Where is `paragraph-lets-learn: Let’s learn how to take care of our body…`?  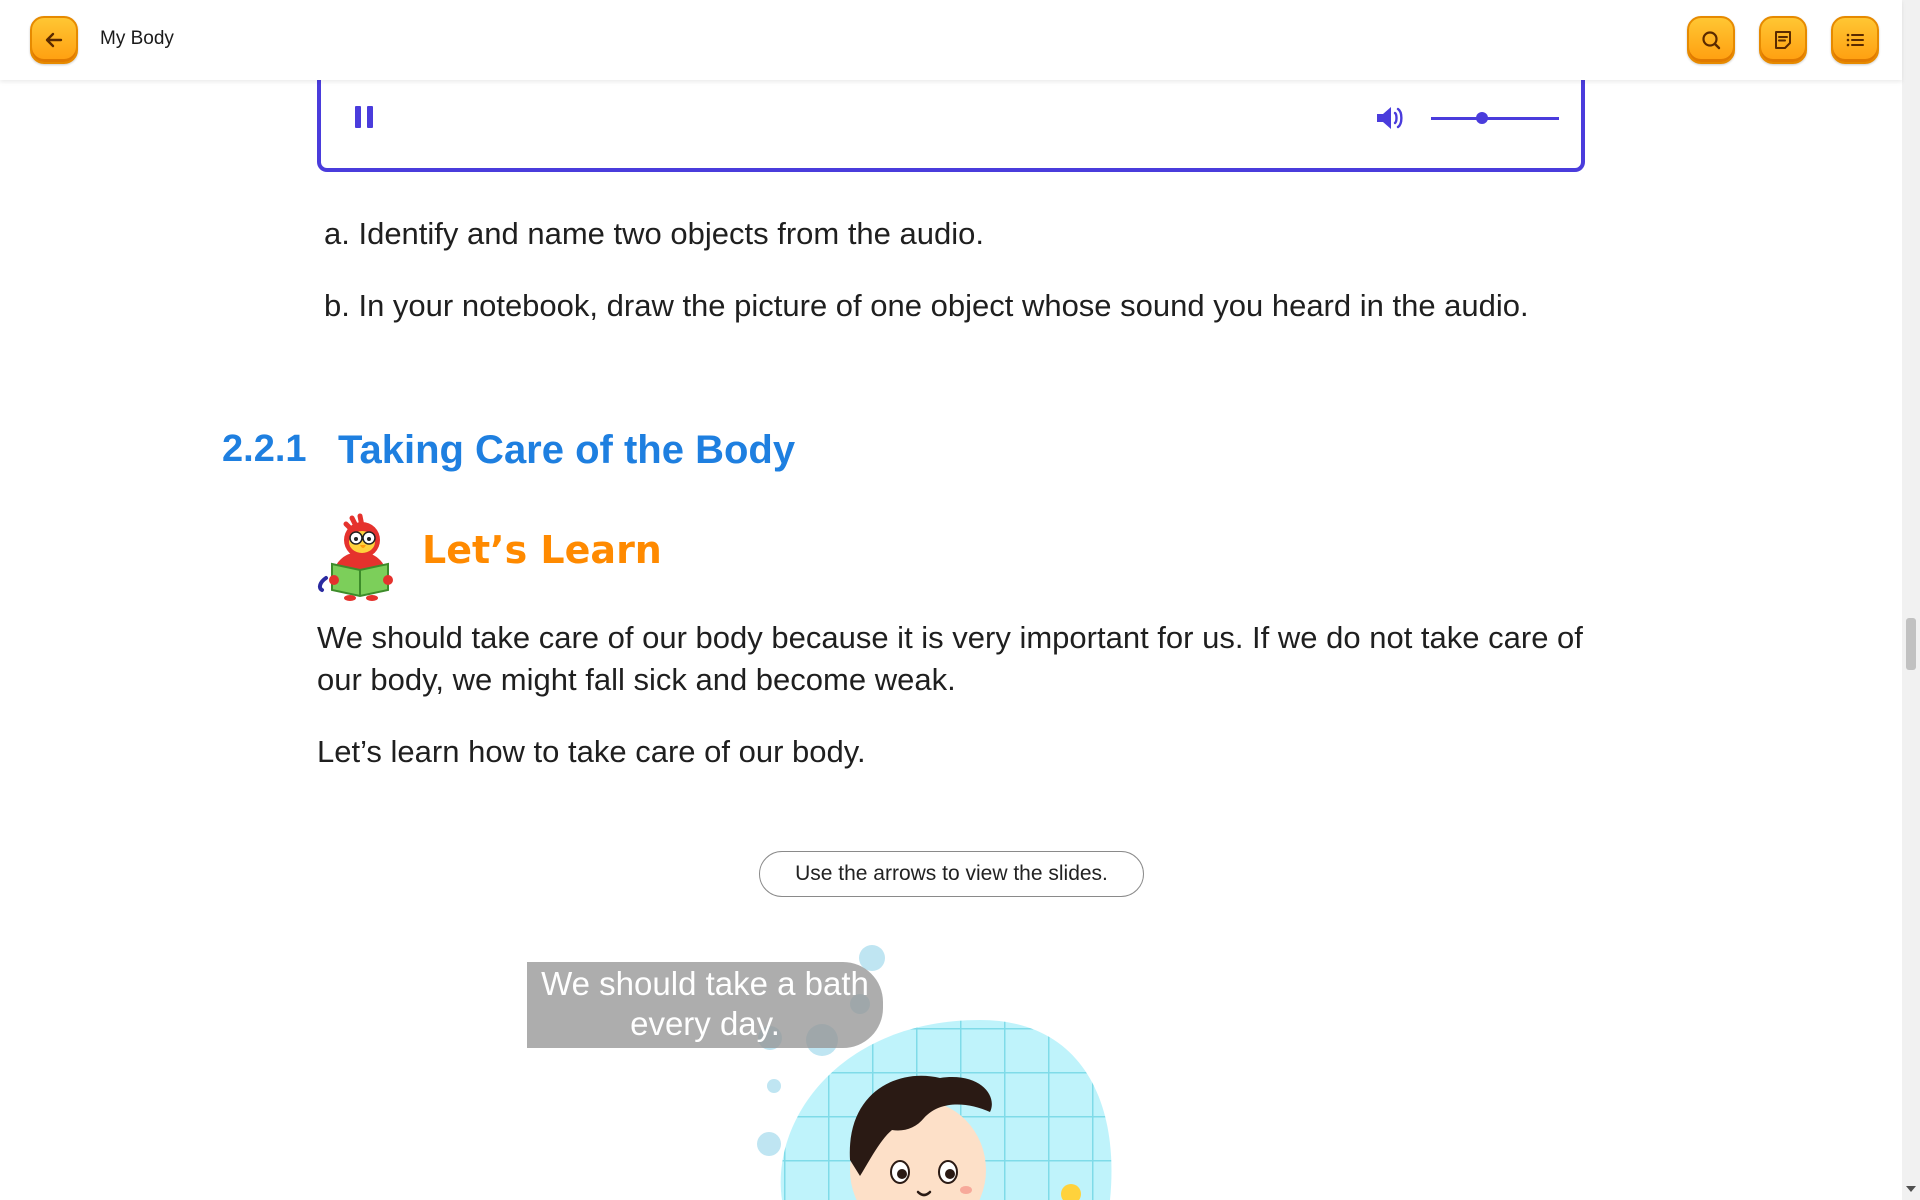
paragraph-lets-learn: Let’s learn how to take care of our body… is located at coordinates (591, 751).